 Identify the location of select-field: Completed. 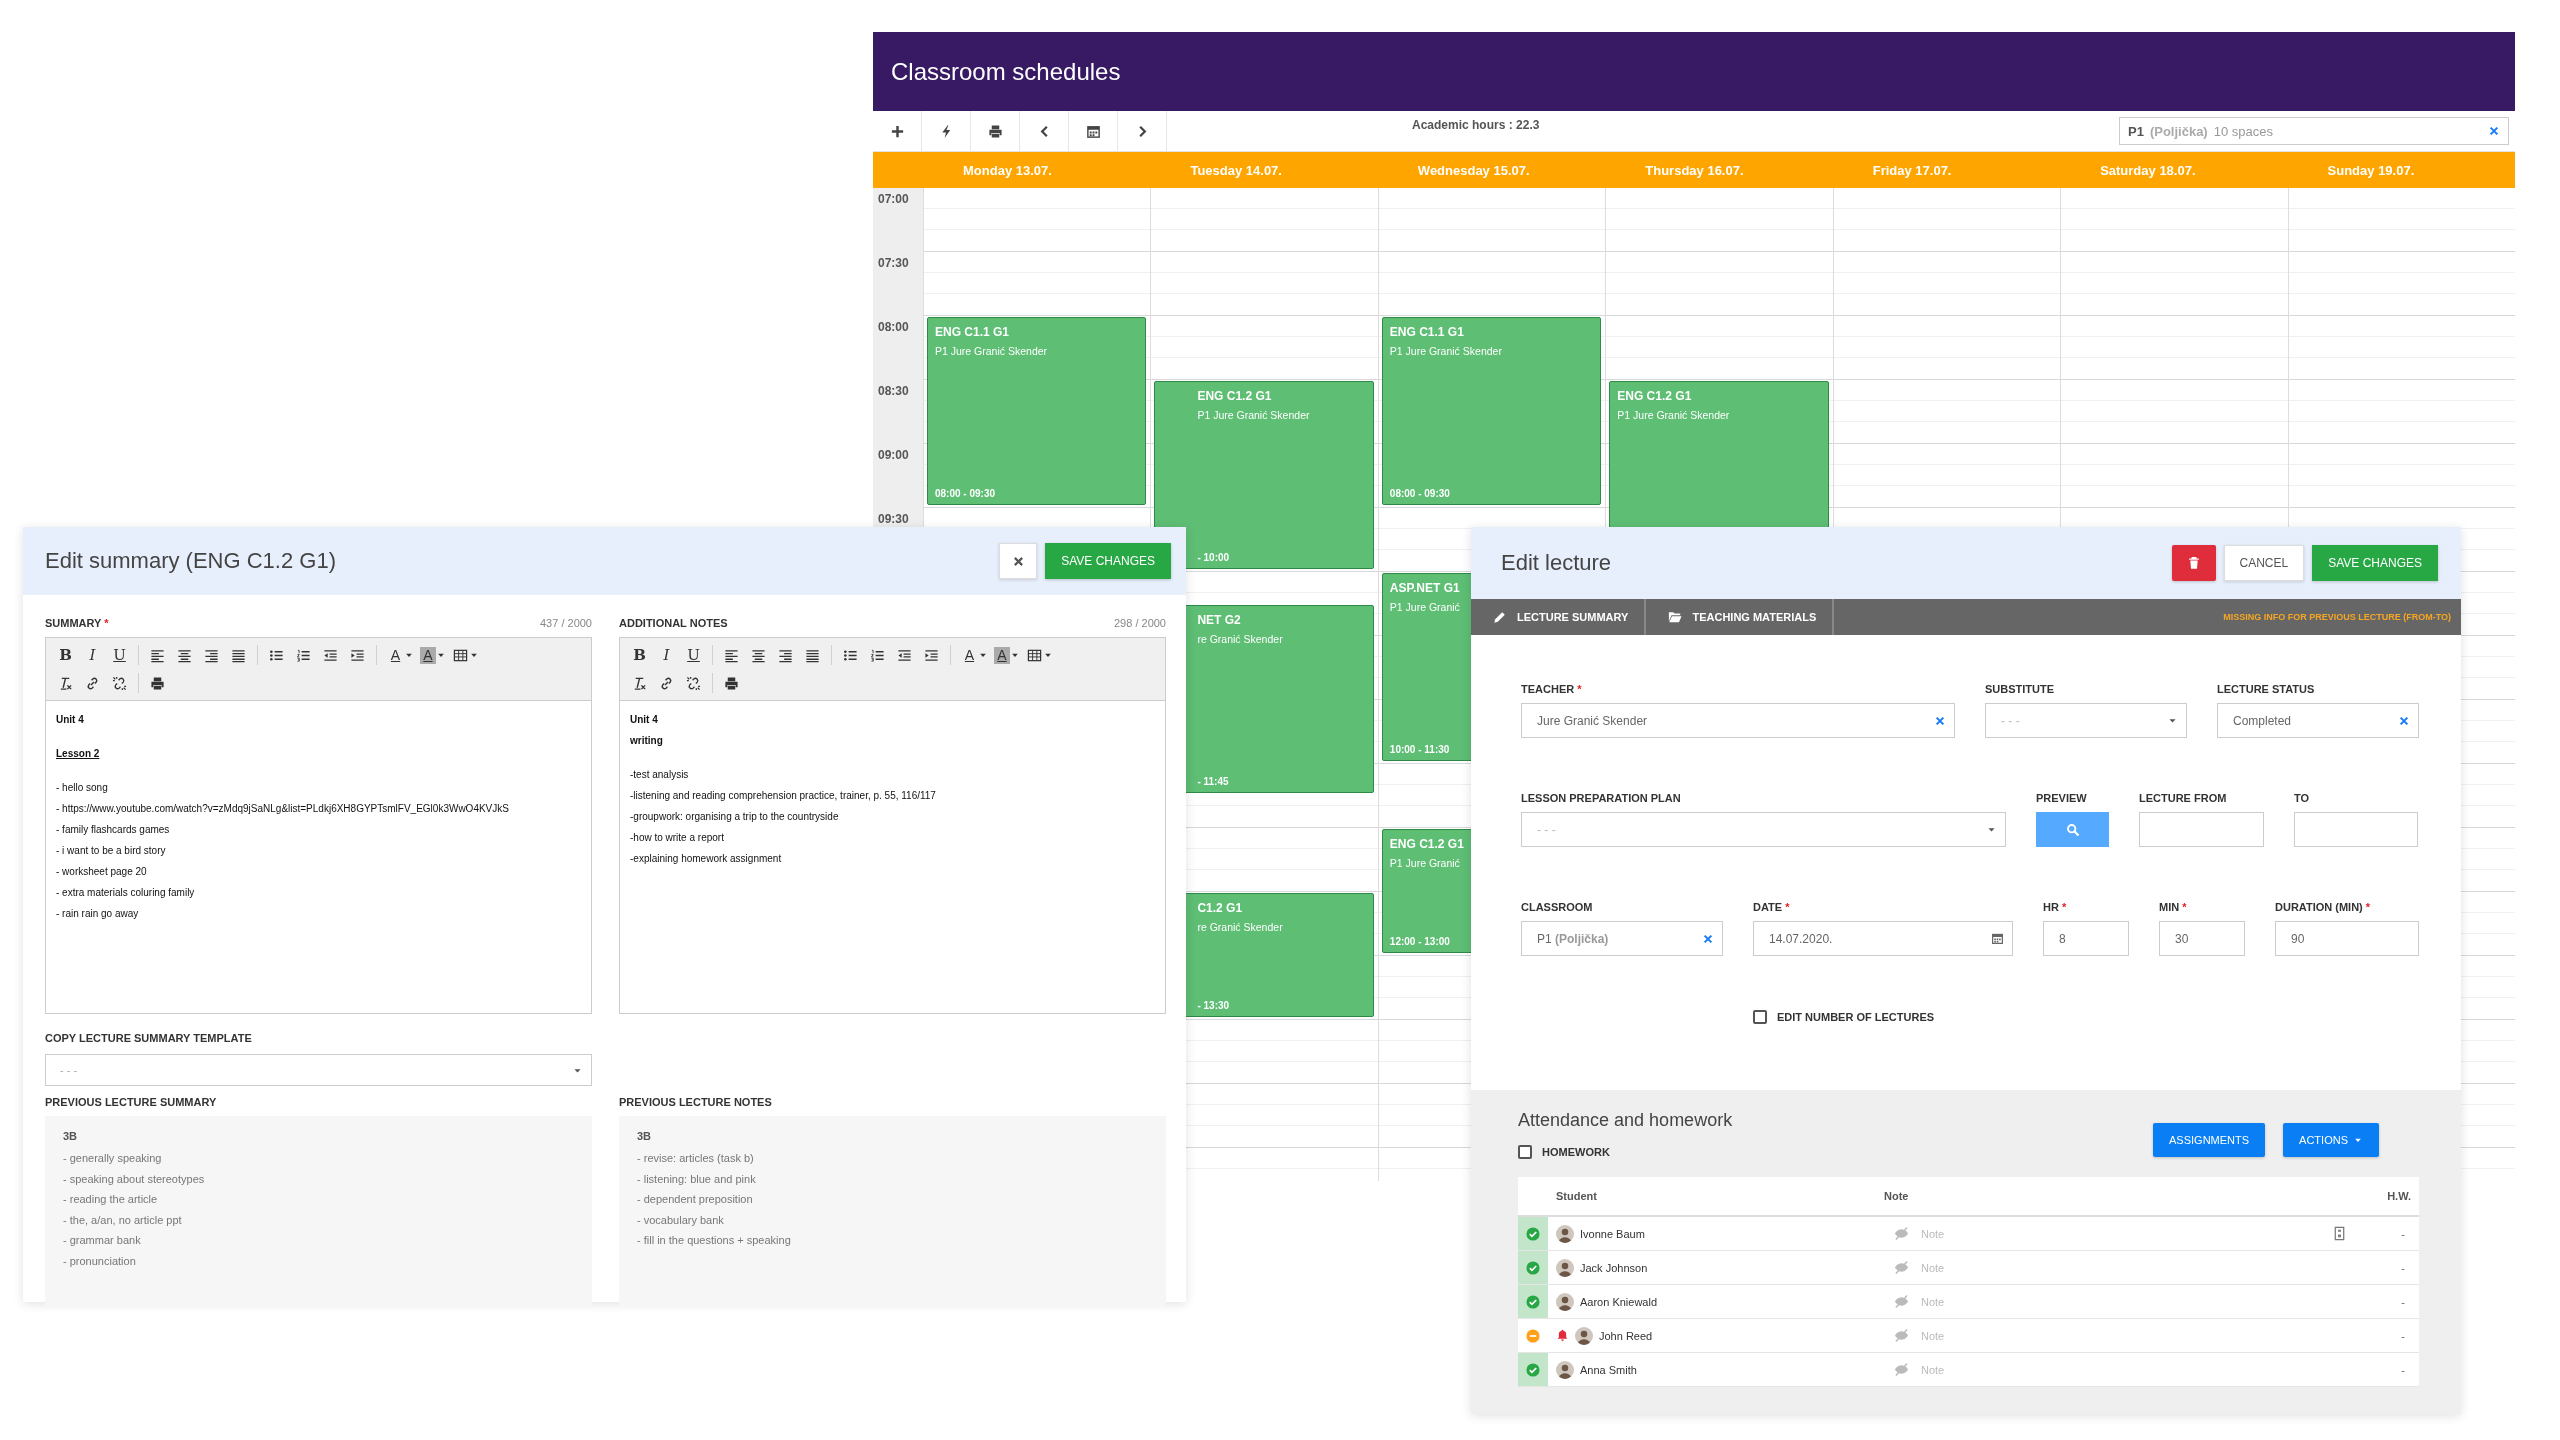
(2318, 720).